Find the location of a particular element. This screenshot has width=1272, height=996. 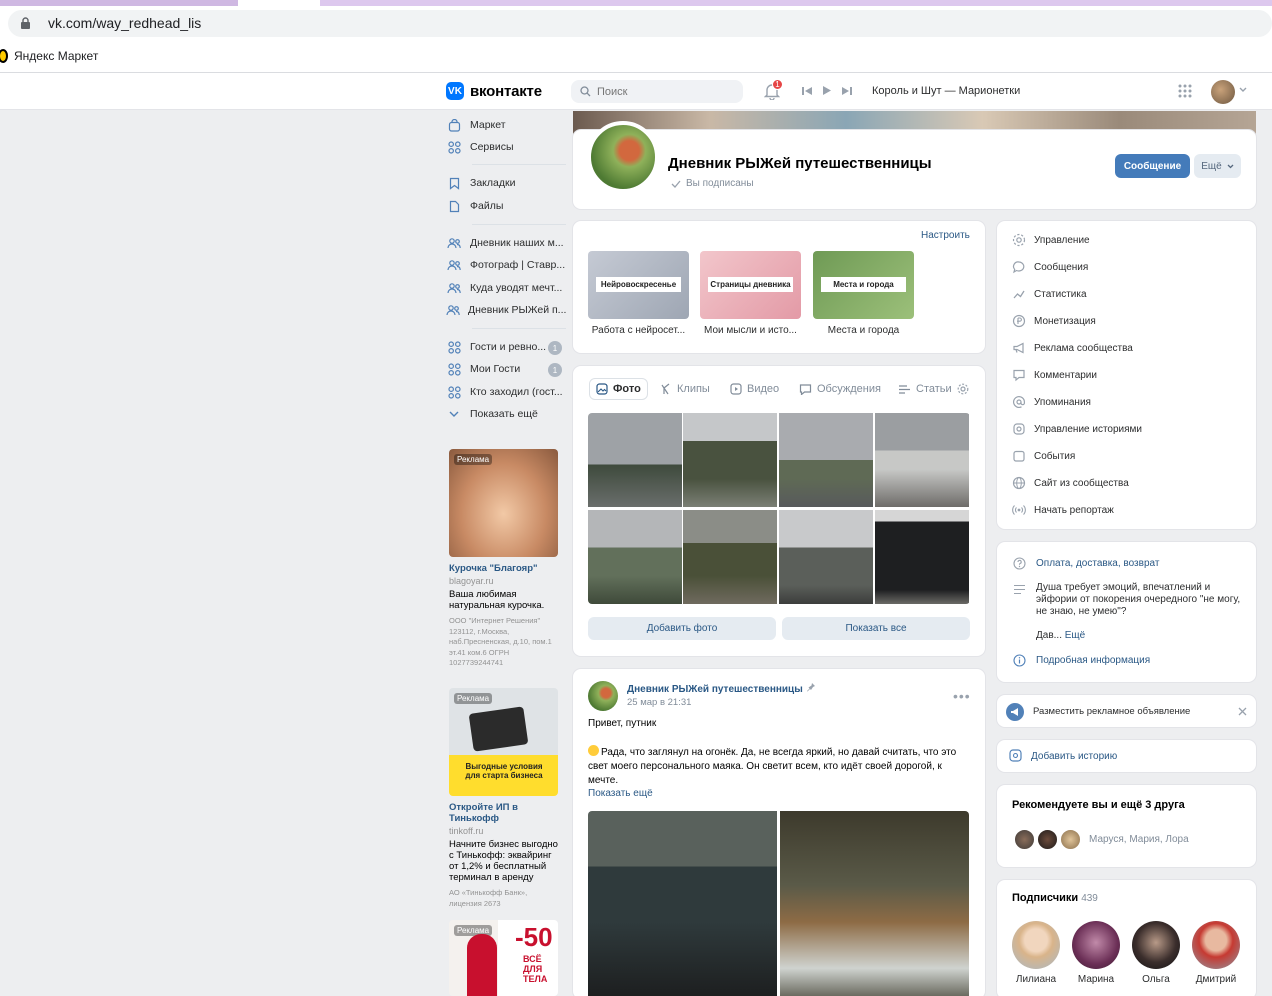

sidebar-item-bookmarks: Закладки is located at coordinates (506, 183).